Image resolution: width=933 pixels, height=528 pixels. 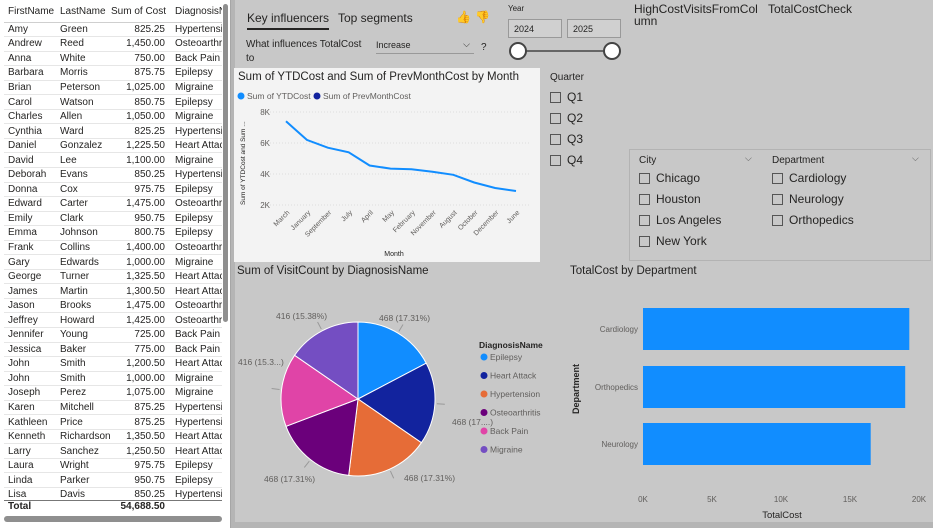 I want to click on table-row: Deborah Evans 850.25 Hypertensi, so click(x=113, y=175).